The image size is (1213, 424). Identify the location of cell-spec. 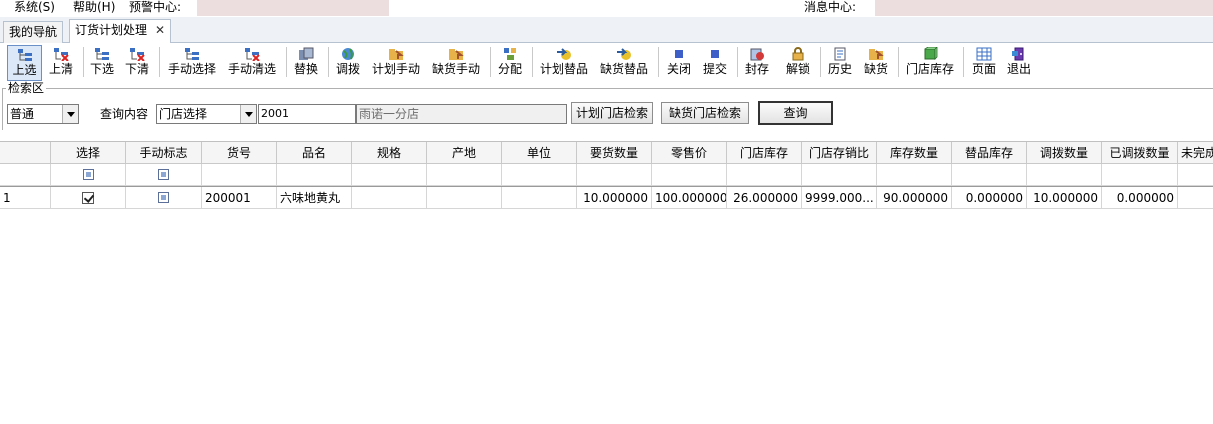
(389, 198).